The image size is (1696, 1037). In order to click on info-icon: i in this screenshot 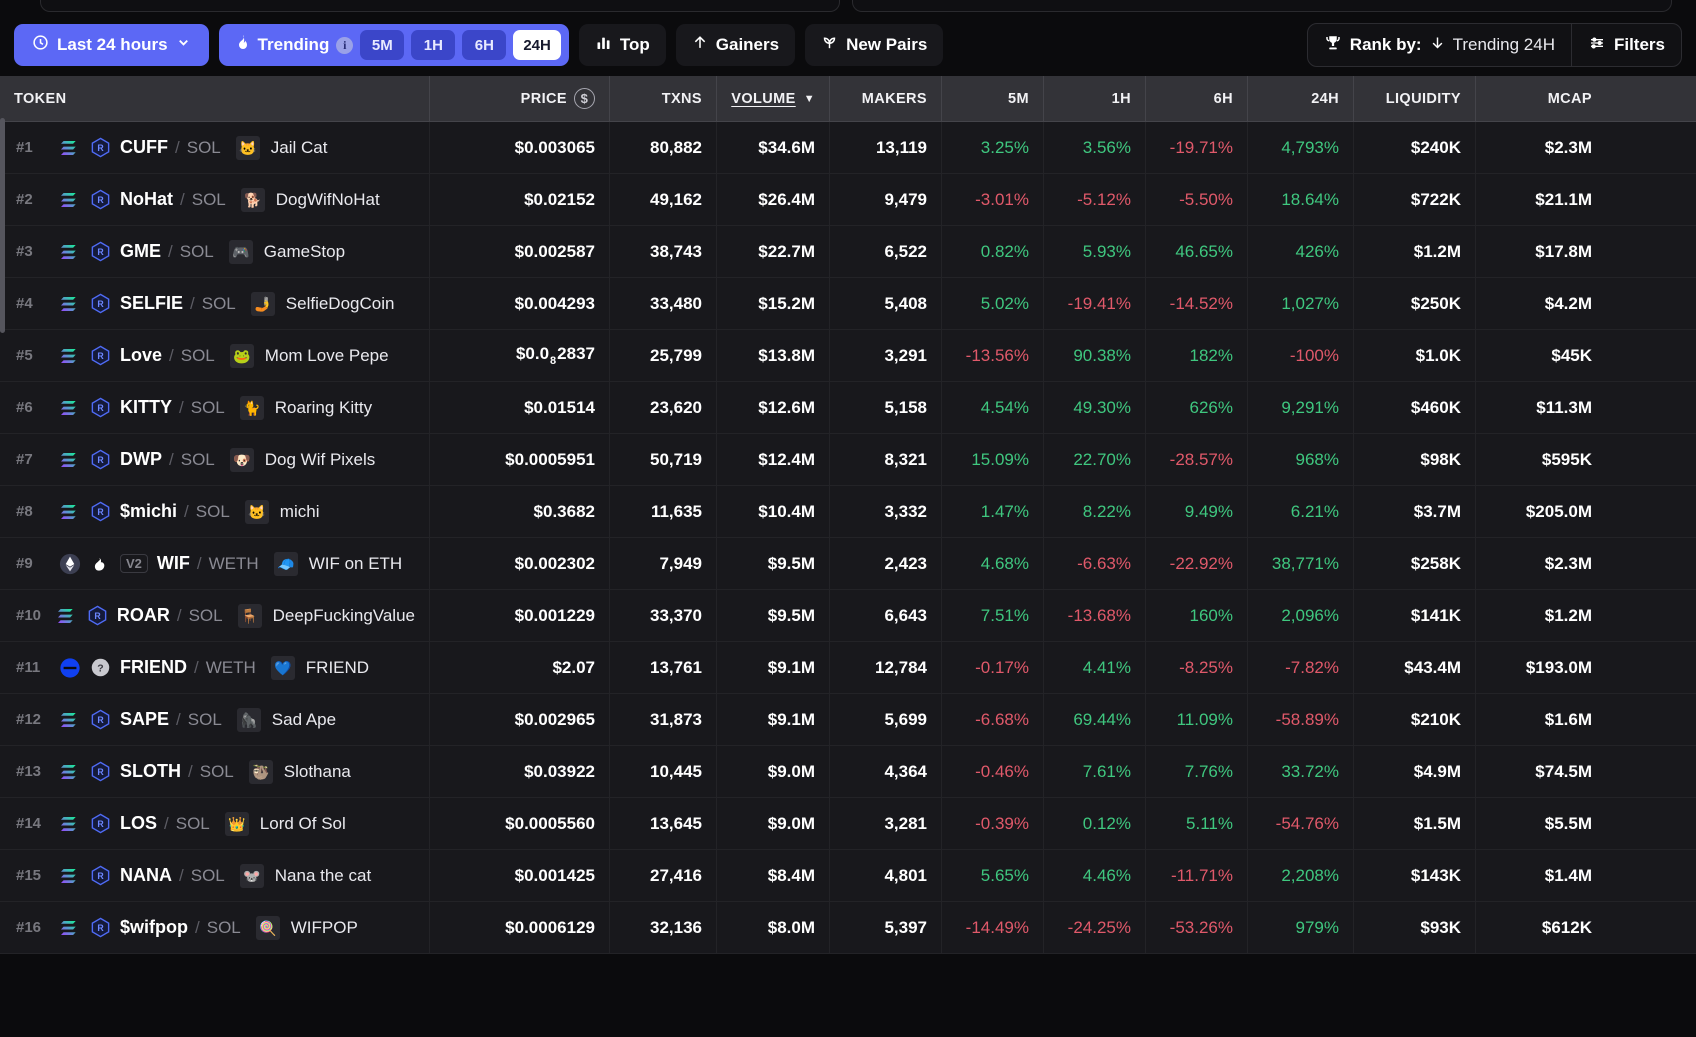, I will do `click(345, 45)`.